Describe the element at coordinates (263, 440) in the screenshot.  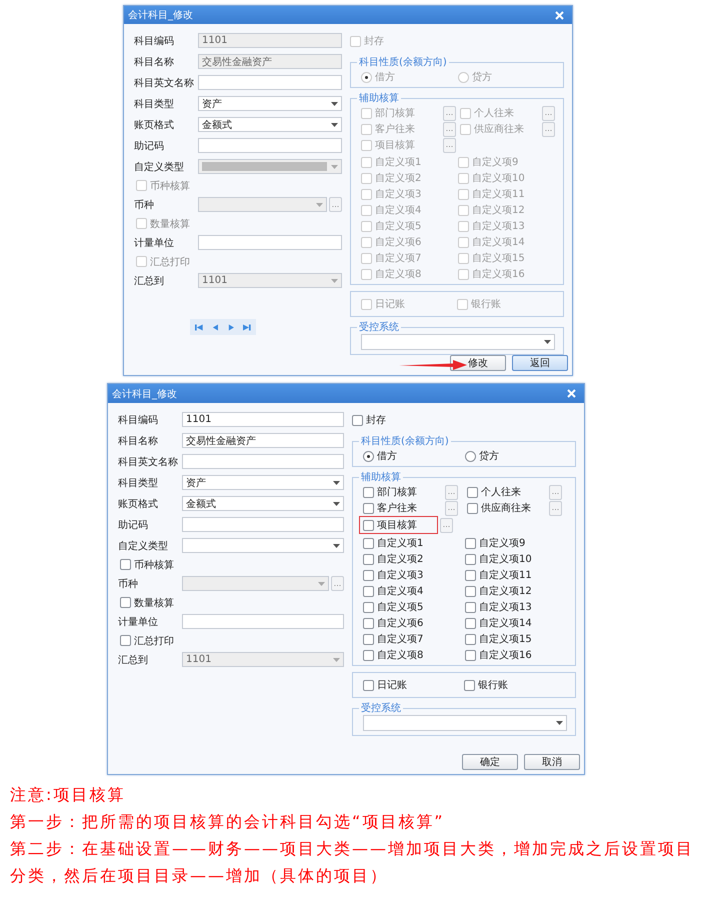
I see `text-field: 交易性金融资产` at that location.